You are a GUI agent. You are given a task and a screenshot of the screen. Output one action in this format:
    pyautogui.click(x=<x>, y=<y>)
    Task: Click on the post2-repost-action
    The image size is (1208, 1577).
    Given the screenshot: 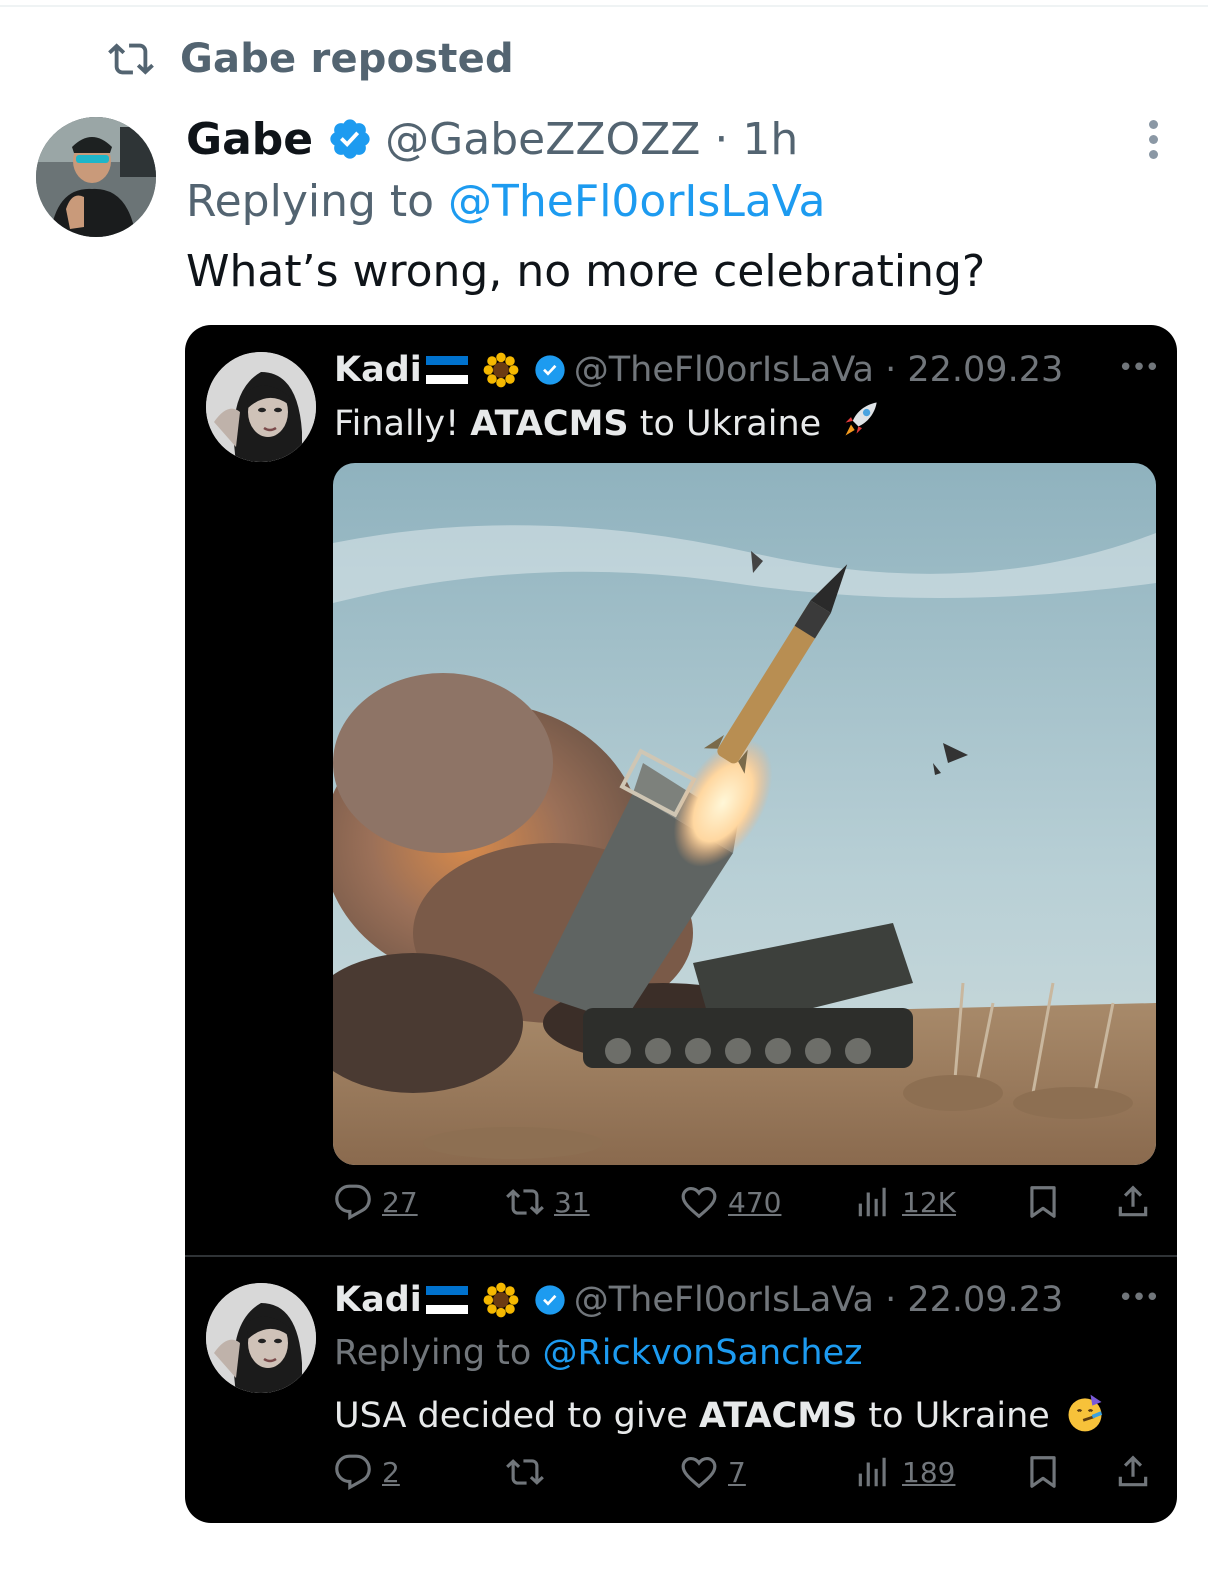 What is the action you would take?
    pyautogui.click(x=530, y=1472)
    